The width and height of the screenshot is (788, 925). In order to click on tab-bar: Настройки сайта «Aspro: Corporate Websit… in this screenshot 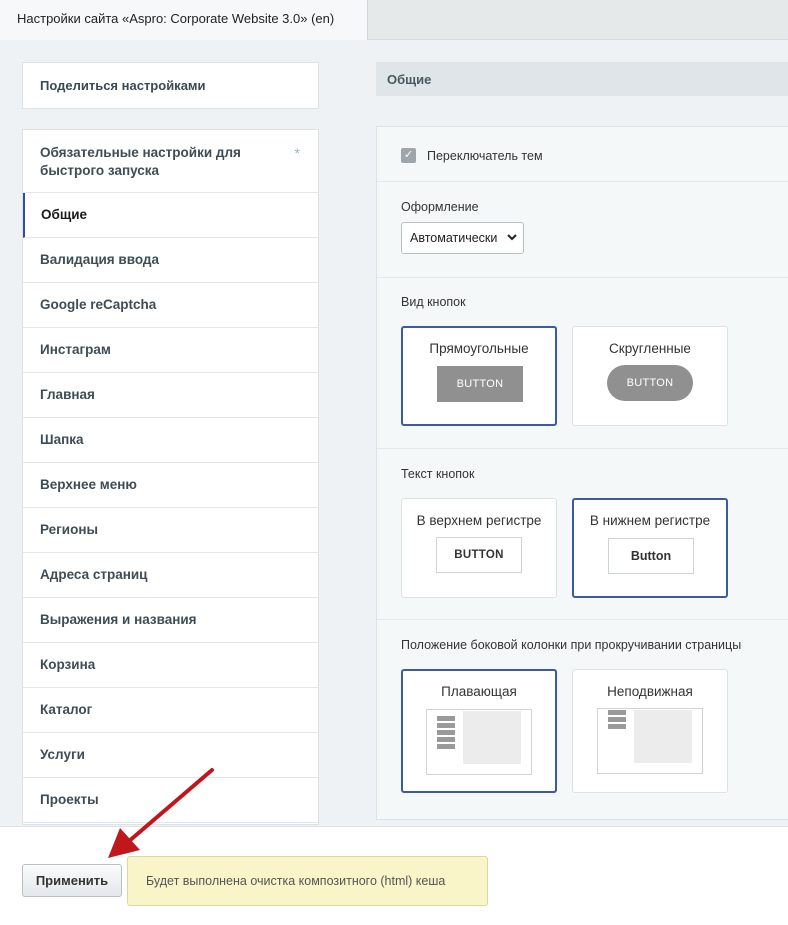, I will do `click(394, 20)`.